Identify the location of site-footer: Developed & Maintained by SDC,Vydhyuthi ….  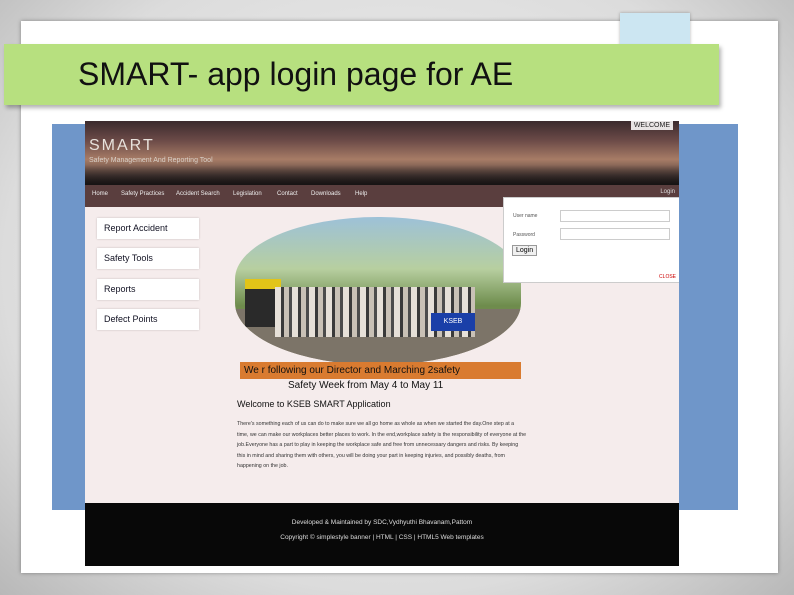
(382, 534).